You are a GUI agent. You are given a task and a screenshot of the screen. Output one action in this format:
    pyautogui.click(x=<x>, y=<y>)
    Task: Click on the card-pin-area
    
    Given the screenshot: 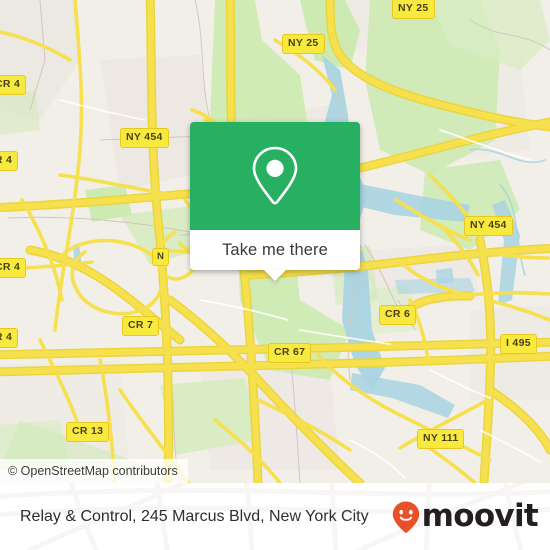 What is the action you would take?
    pyautogui.click(x=275, y=176)
    